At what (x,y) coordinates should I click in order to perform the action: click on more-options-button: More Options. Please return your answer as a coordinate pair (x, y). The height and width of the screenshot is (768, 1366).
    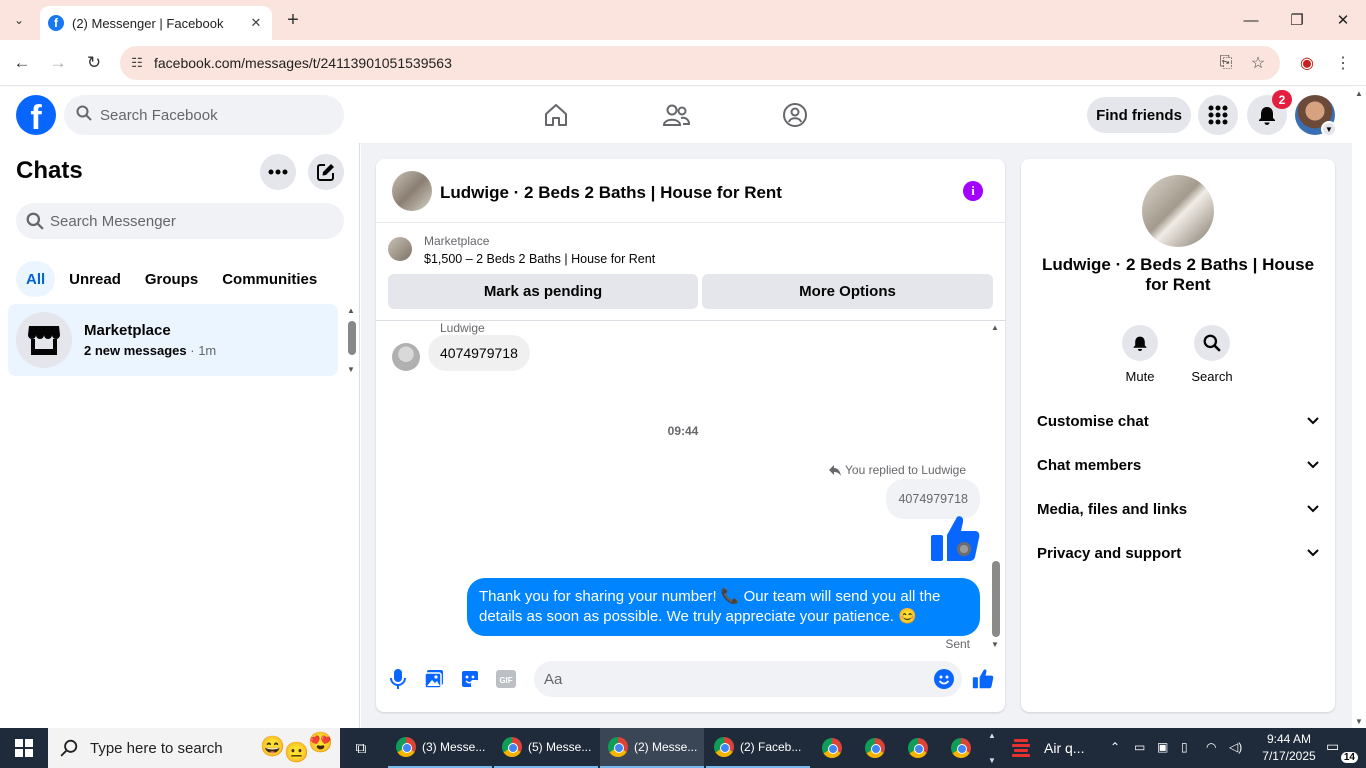
    Looking at the image, I should click on (847, 291).